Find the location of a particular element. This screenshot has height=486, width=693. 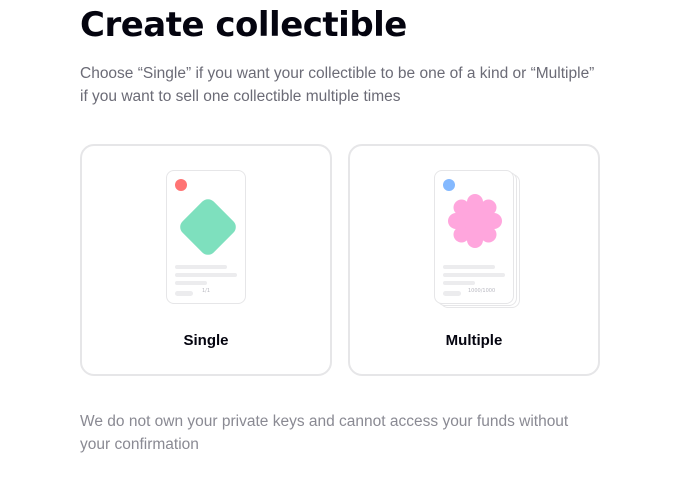

preview-edition-count: 1/1 is located at coordinates (206, 291).